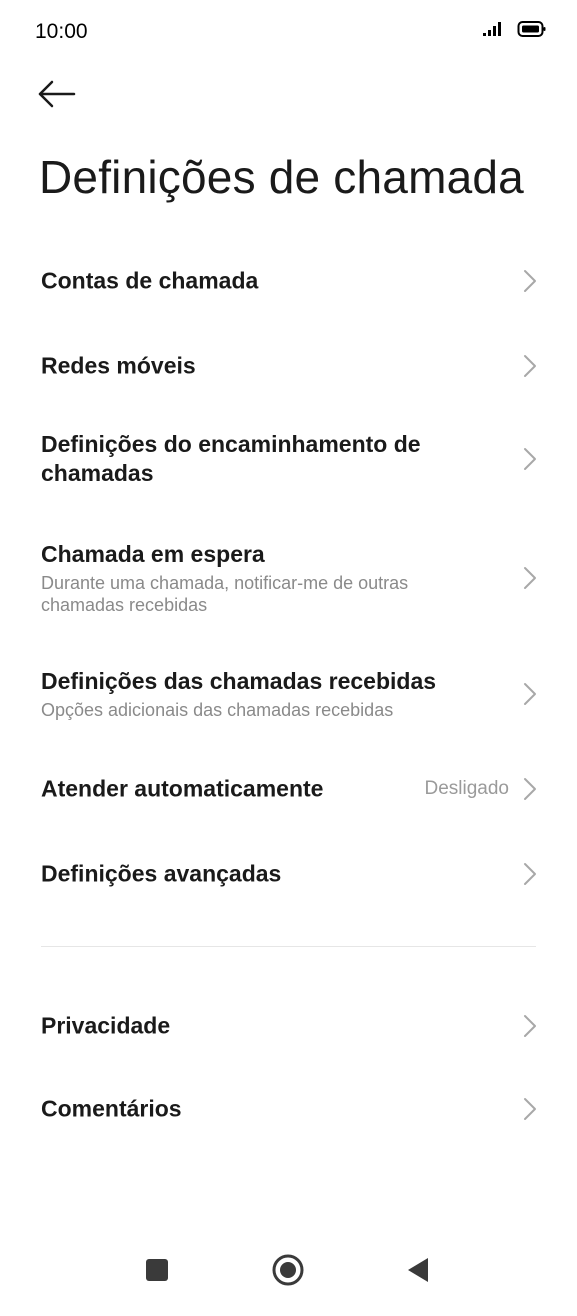 The height and width of the screenshot is (1316, 577). What do you see at coordinates (150, 280) in the screenshot?
I see `setting-title: Contas de chamada` at bounding box center [150, 280].